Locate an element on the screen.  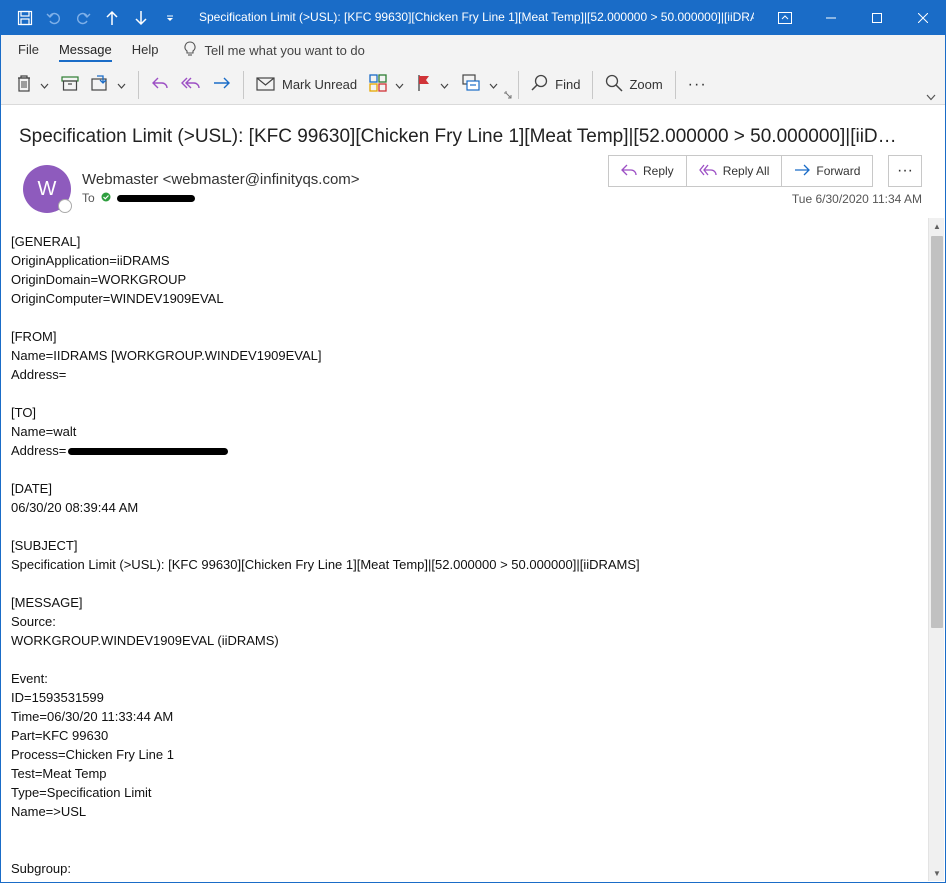
rules-button is located at coordinates (479, 85).